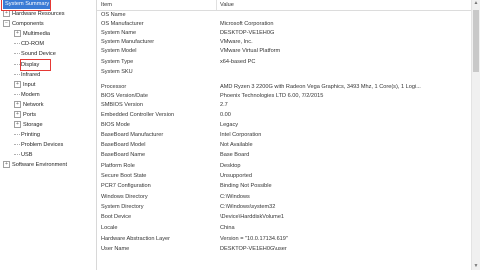 This screenshot has width=480, height=270. What do you see at coordinates (250, 51) in the screenshot?
I see `row-value: VMware Virtual Platform` at bounding box center [250, 51].